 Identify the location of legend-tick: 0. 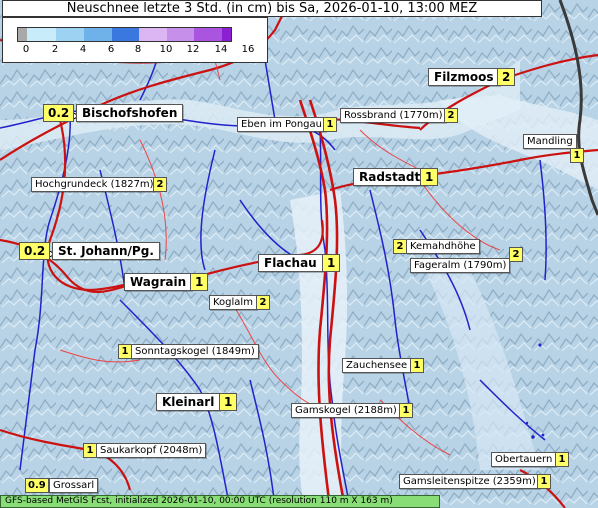
(26, 49).